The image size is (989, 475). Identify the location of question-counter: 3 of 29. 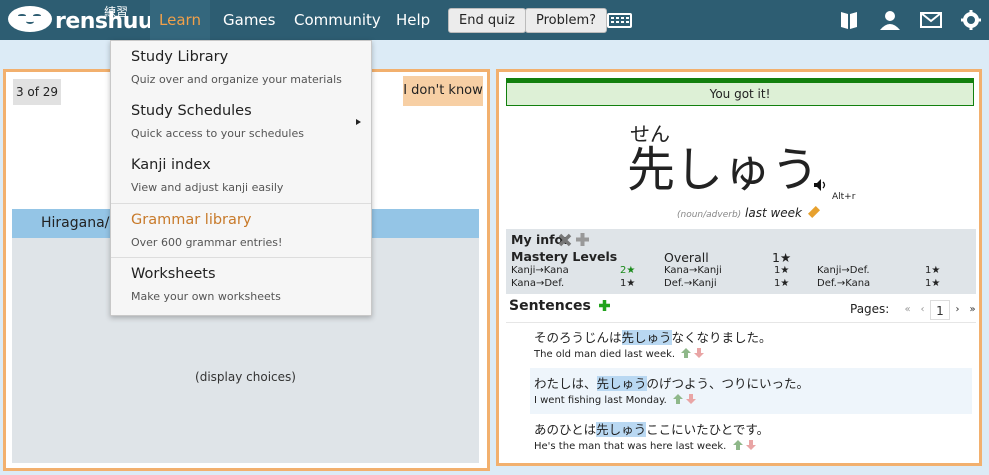
(37, 92).